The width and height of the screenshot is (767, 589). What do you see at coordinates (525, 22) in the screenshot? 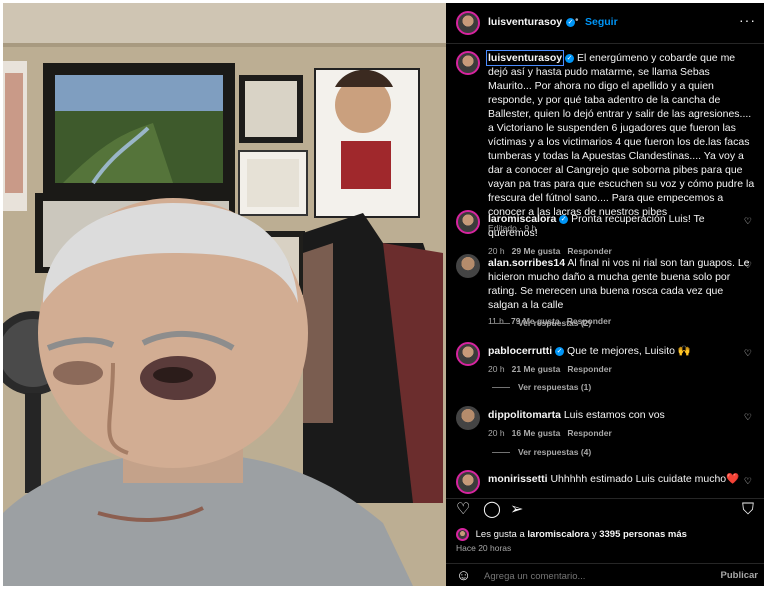
I see `author-username: luisventurasoy` at bounding box center [525, 22].